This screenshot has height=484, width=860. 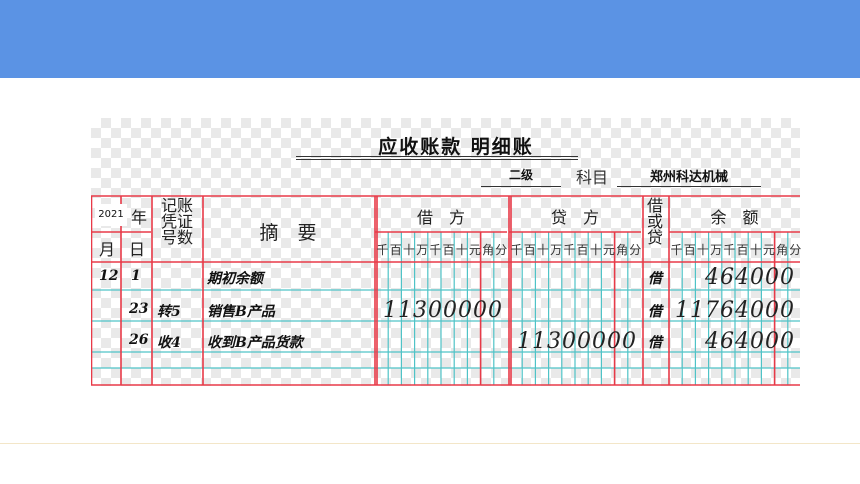 I want to click on row2-day: 23, so click(x=139, y=309).